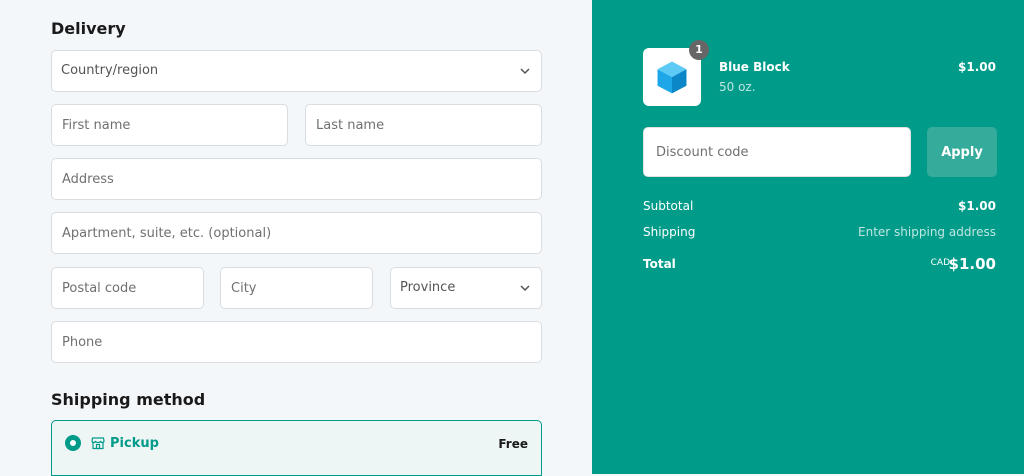 The image size is (1024, 476). I want to click on first-name-input, so click(169, 125).